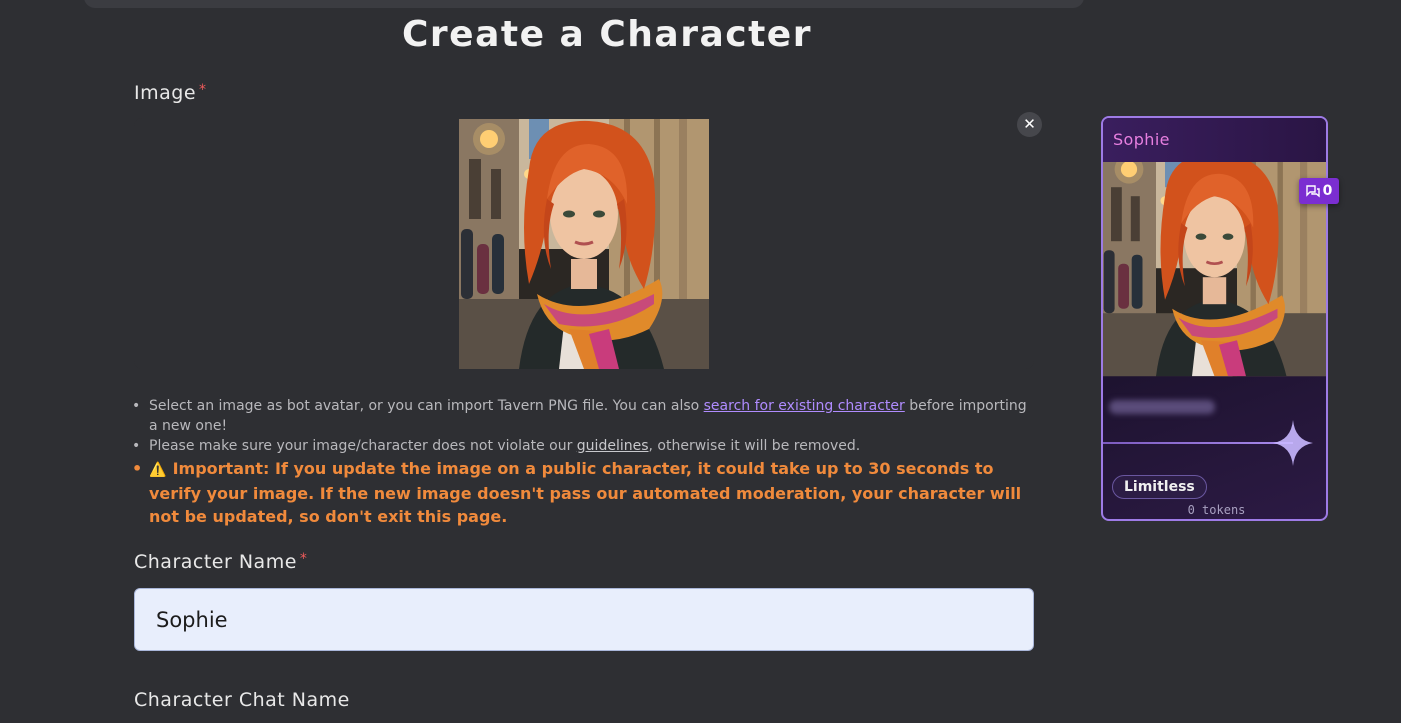 This screenshot has height=723, width=1401. What do you see at coordinates (607, 34) in the screenshot?
I see `page-title: Create a Character` at bounding box center [607, 34].